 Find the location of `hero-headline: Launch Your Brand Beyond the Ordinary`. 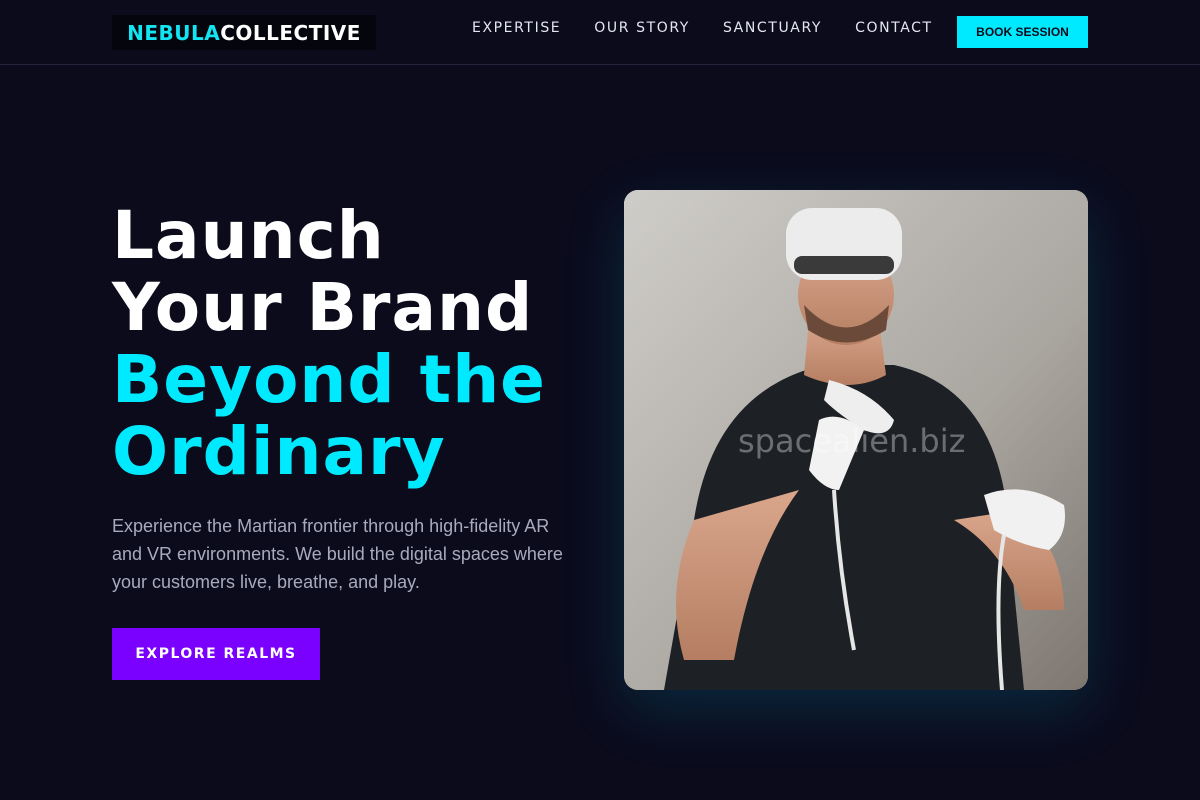

hero-headline: Launch Your Brand Beyond the Ordinary is located at coordinates (329, 344).